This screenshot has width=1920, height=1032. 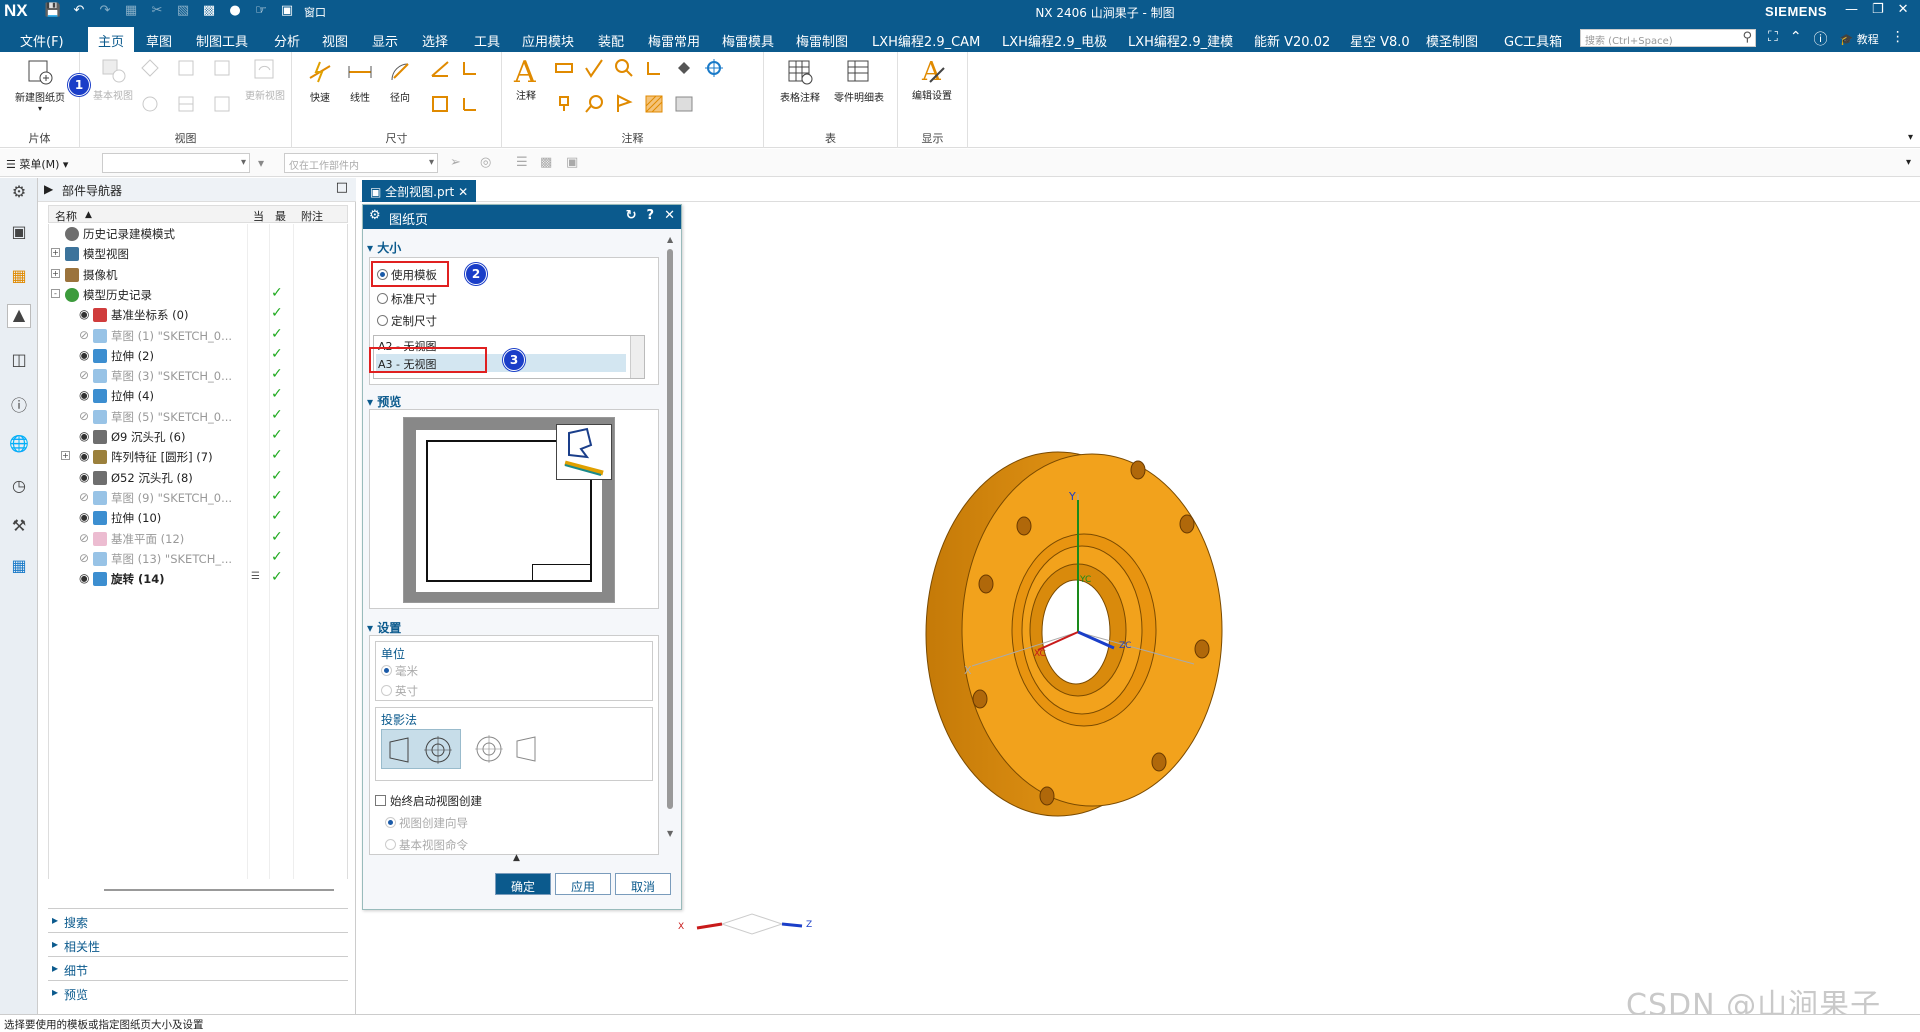 What do you see at coordinates (19, 234) in the screenshot?
I see `assembly-navigator-icon: ▣` at bounding box center [19, 234].